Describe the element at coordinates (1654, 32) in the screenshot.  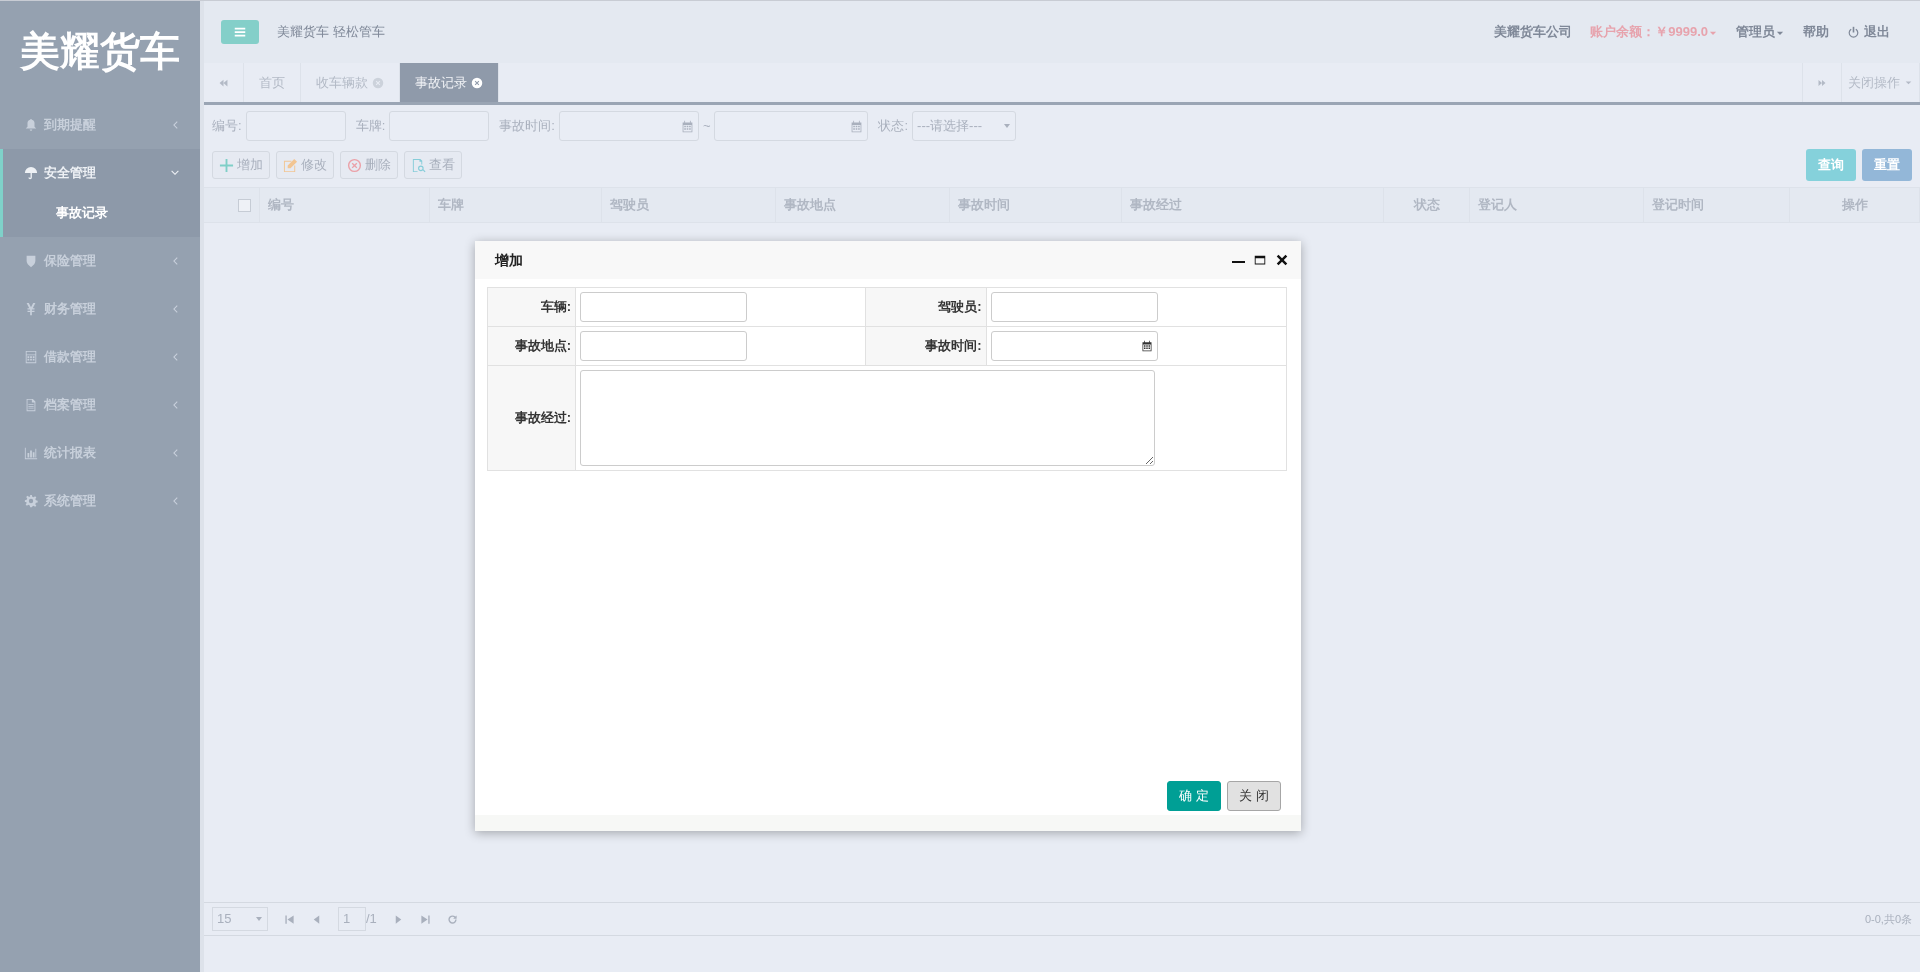
I see `balance-dropdown: 账户余额：￥9999.0` at that location.